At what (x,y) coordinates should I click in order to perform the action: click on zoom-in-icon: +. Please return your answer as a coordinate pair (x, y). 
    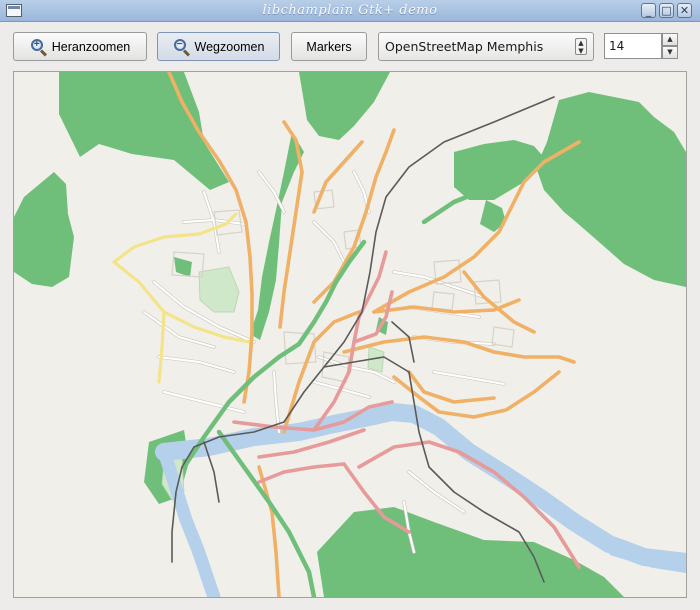
    Looking at the image, I should click on (39, 47).